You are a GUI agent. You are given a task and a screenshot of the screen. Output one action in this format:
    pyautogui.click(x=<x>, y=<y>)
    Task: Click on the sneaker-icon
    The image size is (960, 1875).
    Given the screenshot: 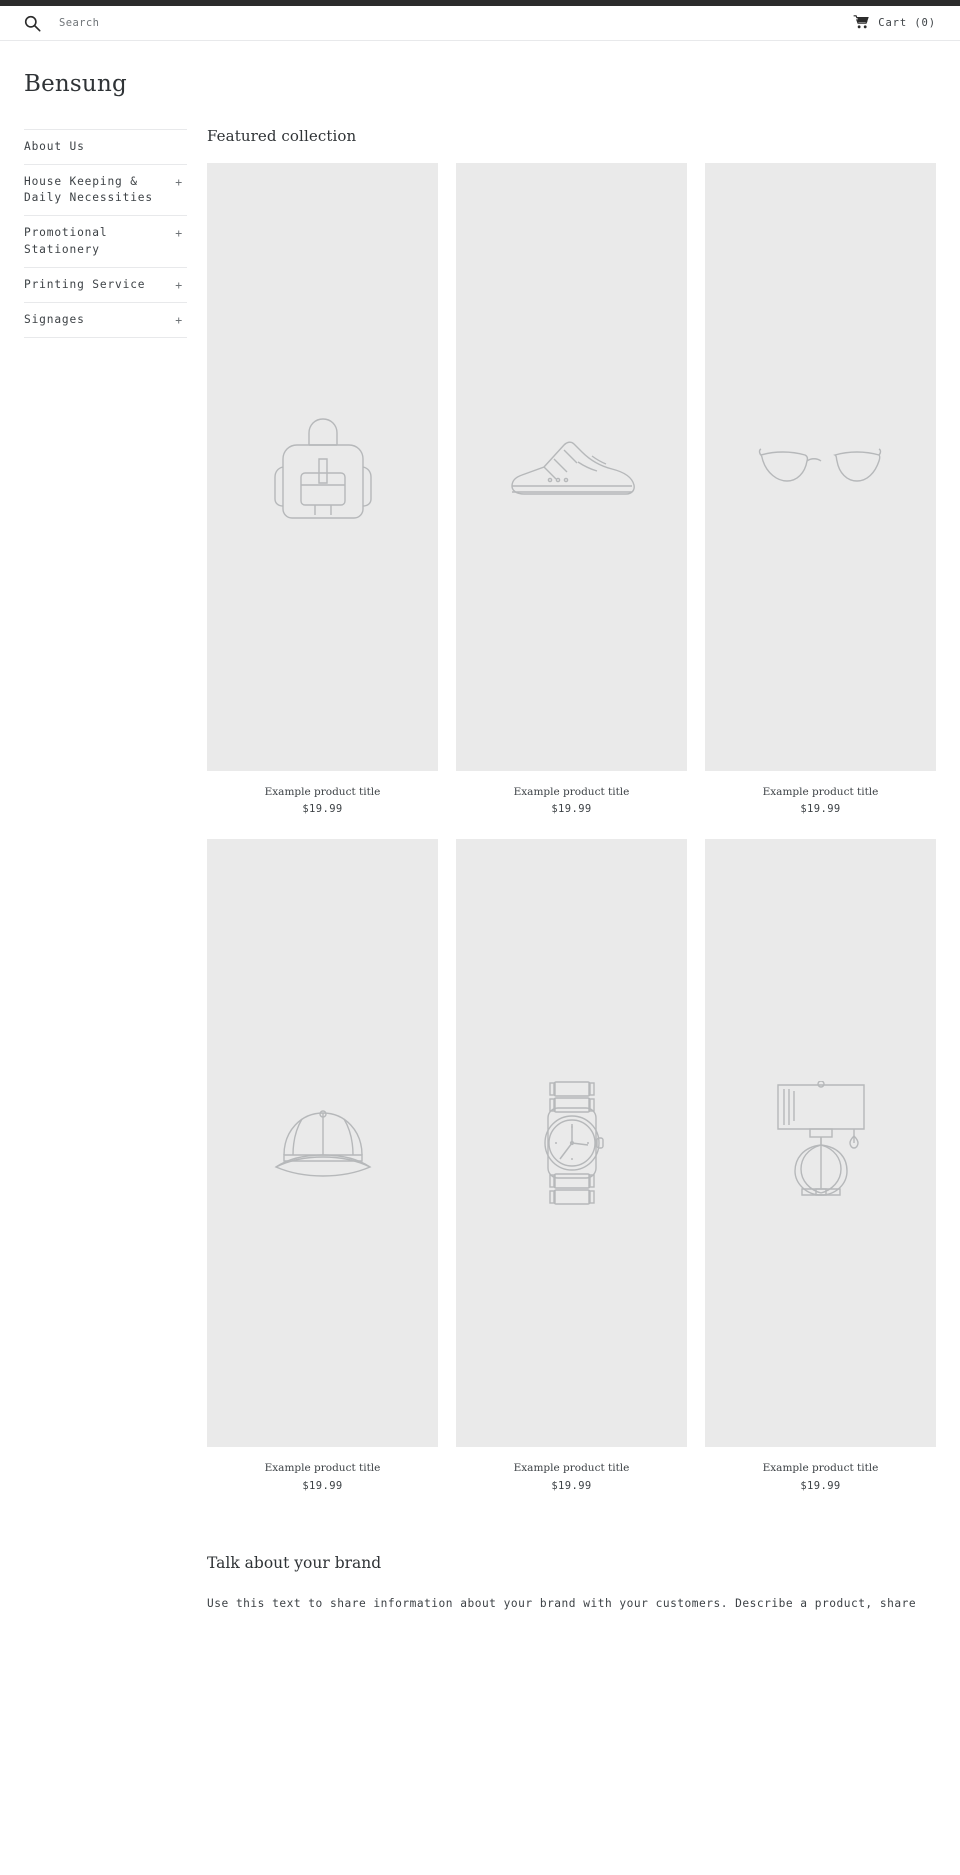 What is the action you would take?
    pyautogui.click(x=572, y=468)
    